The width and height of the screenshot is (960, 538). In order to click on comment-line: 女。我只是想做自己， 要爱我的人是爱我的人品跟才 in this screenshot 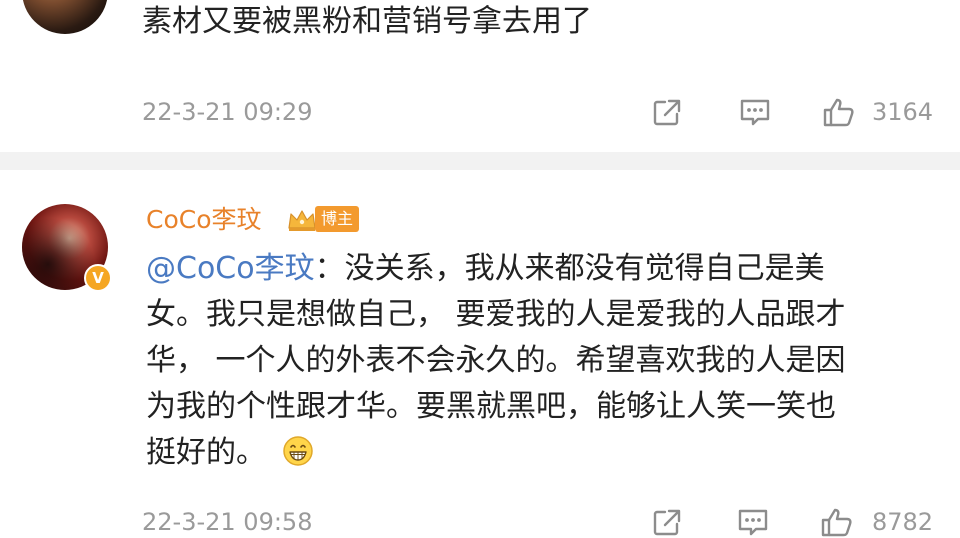, I will do `click(496, 314)`.